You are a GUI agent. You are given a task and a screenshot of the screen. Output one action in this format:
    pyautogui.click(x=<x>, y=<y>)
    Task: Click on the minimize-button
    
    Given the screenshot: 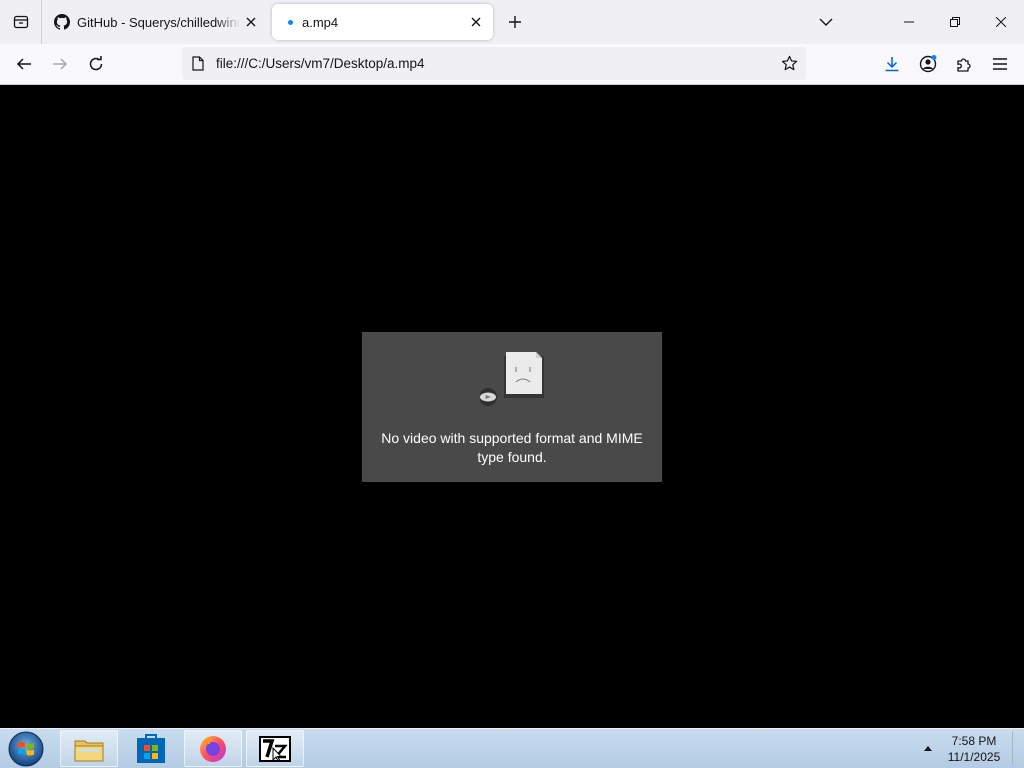 What is the action you would take?
    pyautogui.click(x=909, y=22)
    